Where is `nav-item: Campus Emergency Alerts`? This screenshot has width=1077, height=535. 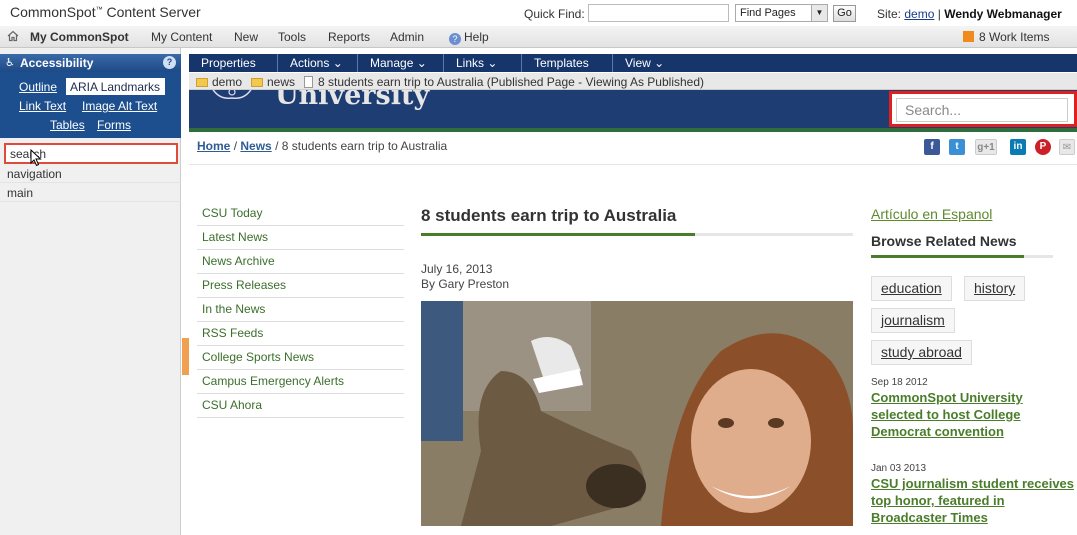 nav-item: Campus Emergency Alerts is located at coordinates (300, 382).